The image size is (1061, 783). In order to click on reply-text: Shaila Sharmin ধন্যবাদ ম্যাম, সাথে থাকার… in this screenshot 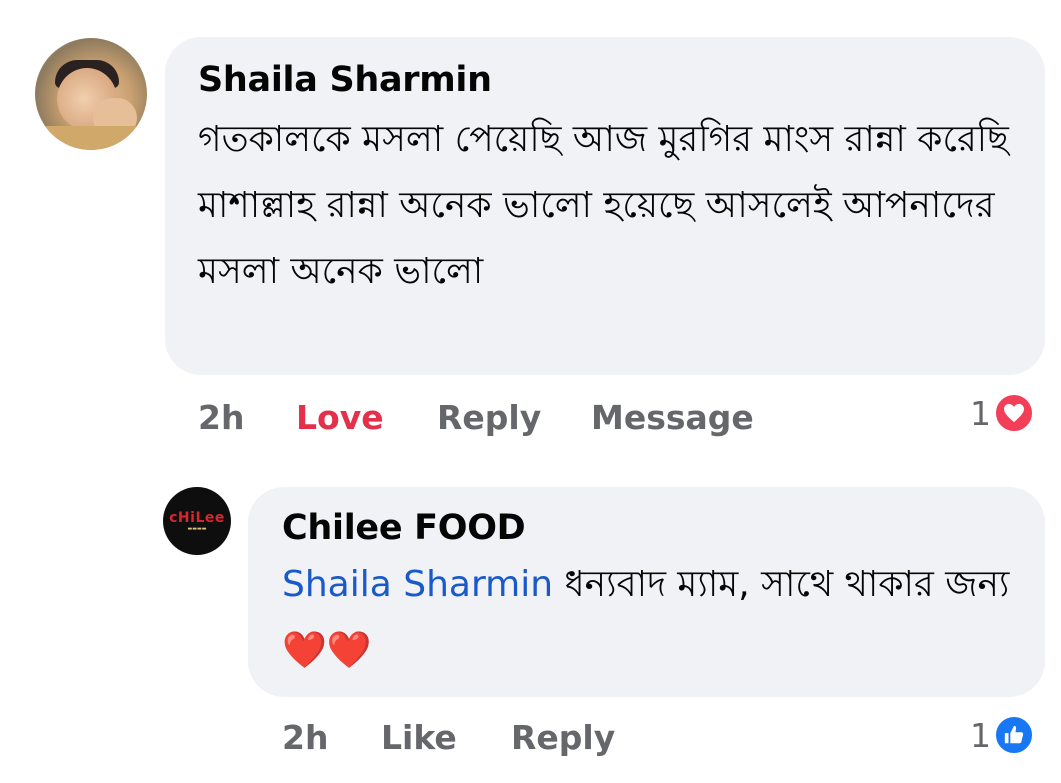, I will do `click(652, 618)`.